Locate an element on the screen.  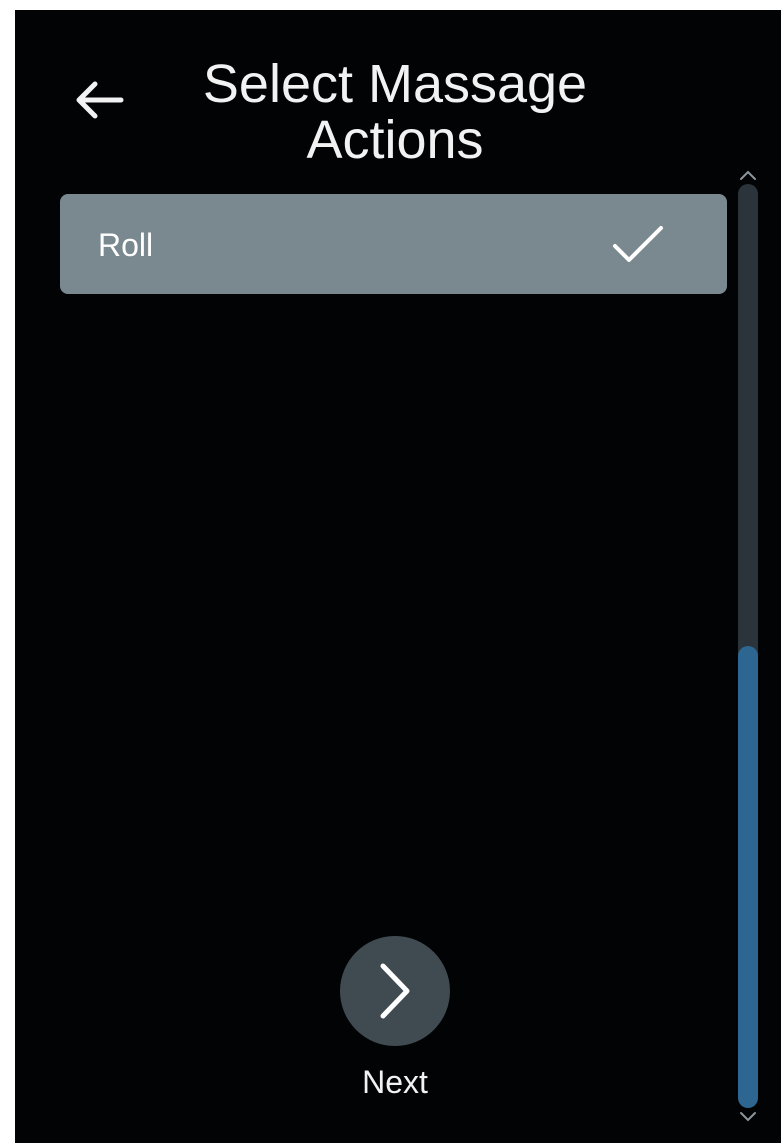
arrow-left-icon is located at coordinates (100, 100).